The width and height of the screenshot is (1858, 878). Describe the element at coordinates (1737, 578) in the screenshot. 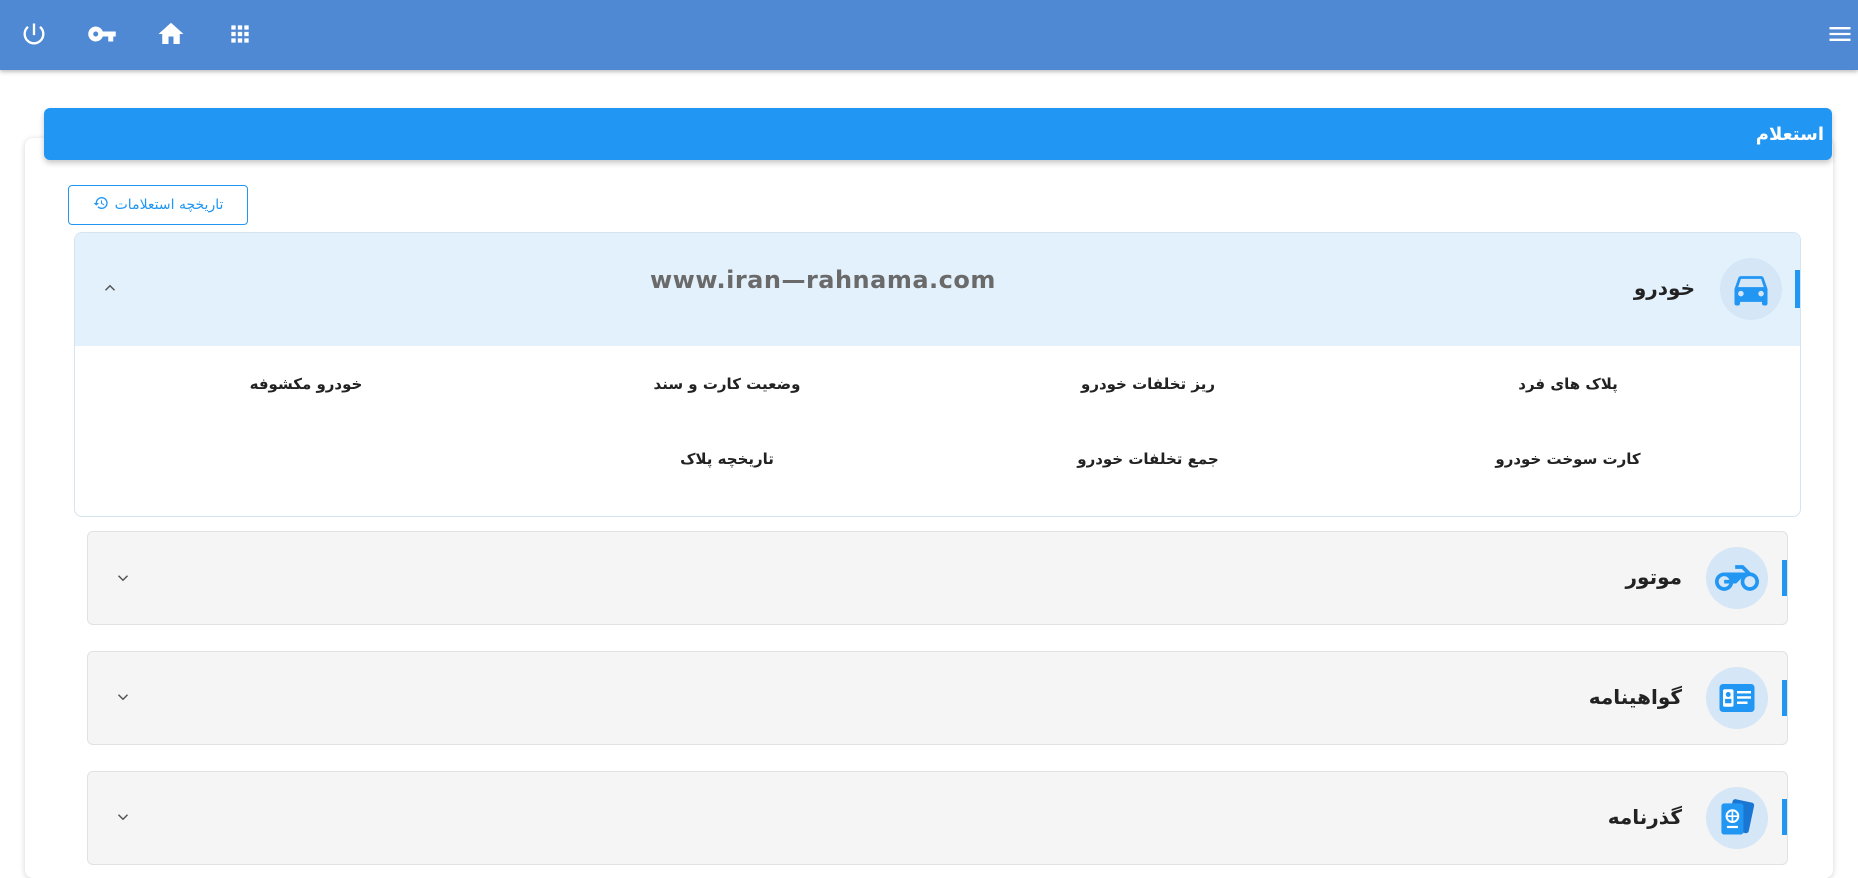

I see `motorcycle-icon` at that location.